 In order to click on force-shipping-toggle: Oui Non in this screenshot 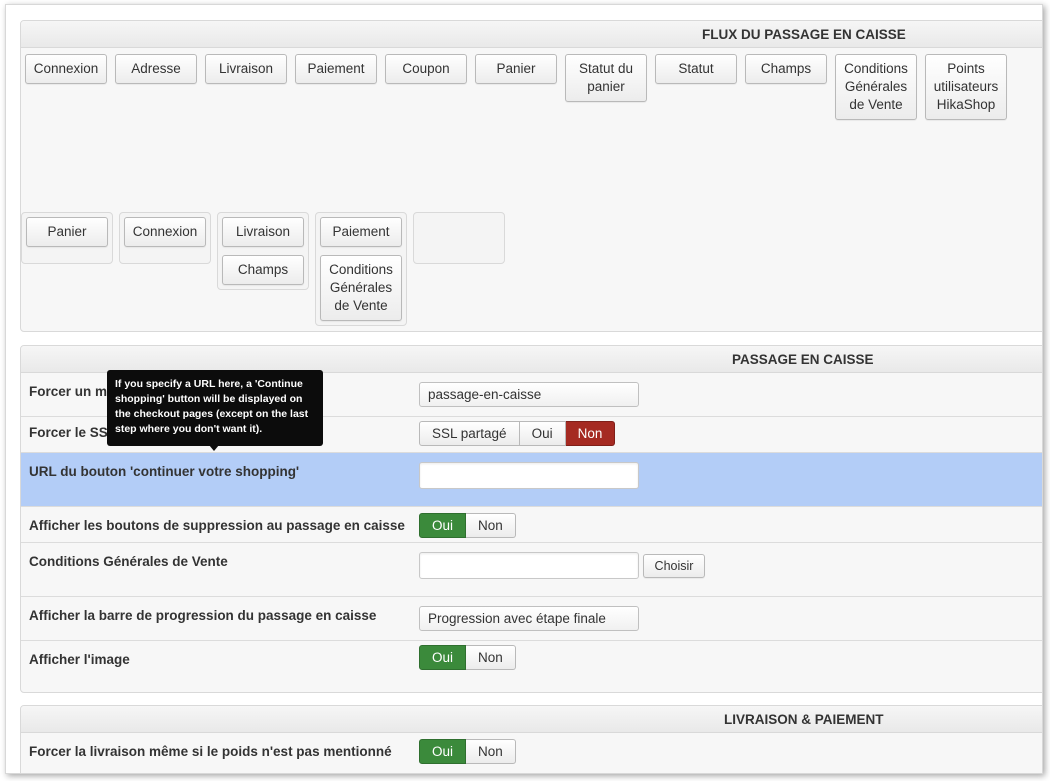, I will do `click(467, 751)`.